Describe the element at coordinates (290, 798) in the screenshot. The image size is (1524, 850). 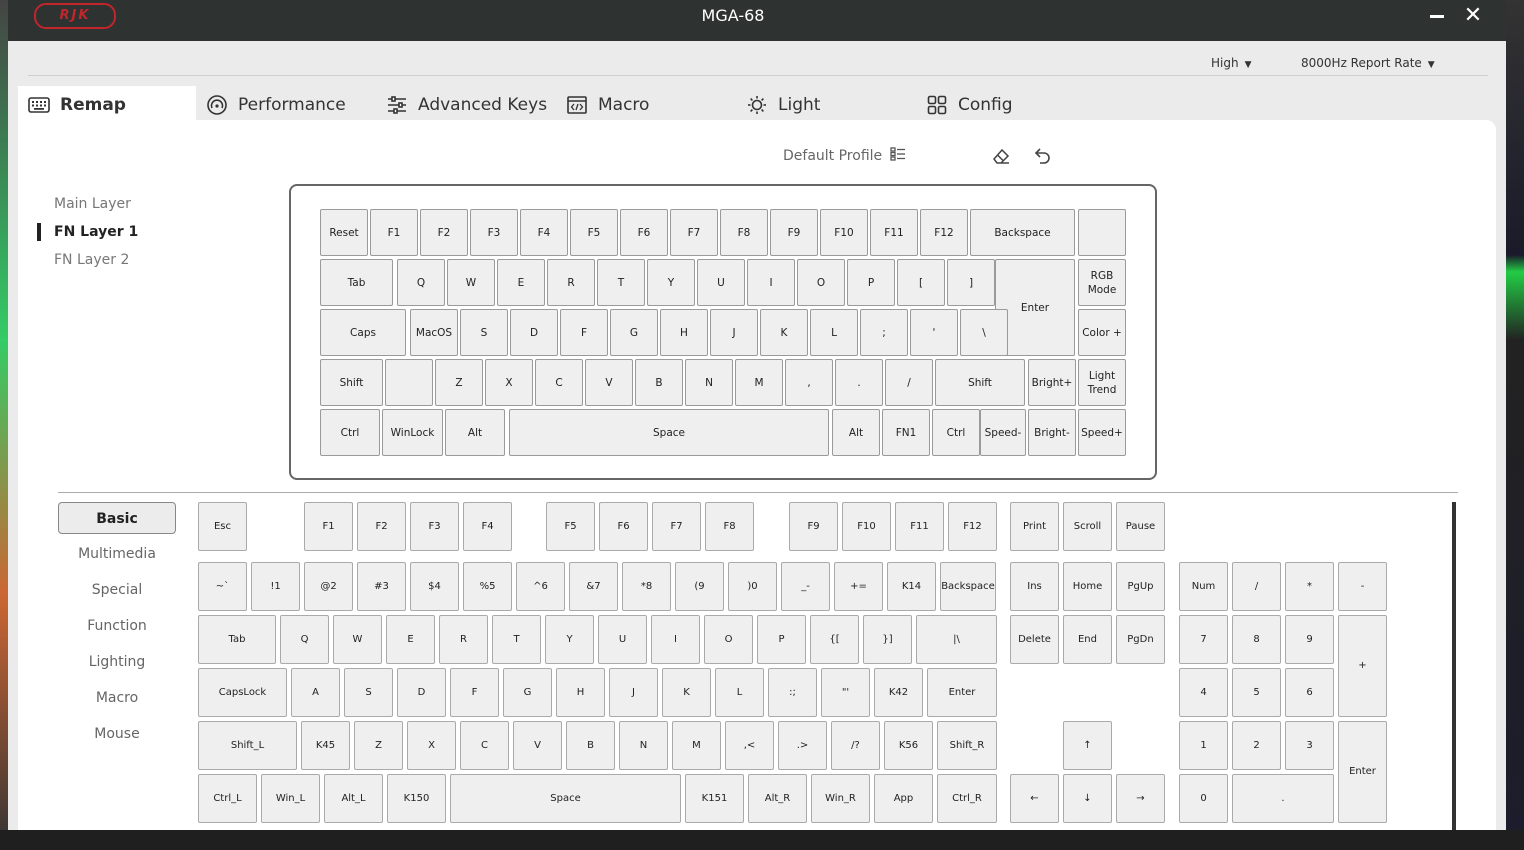
I see `picker-key-win-l-r6-1: Win_L` at that location.